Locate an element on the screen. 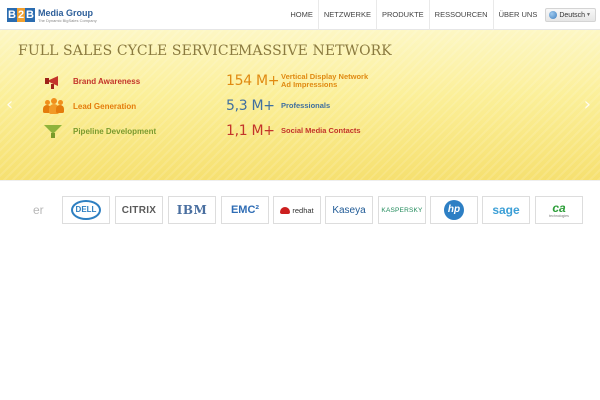  metric-label: Vertical Display Network Ad Impressions is located at coordinates (324, 81).